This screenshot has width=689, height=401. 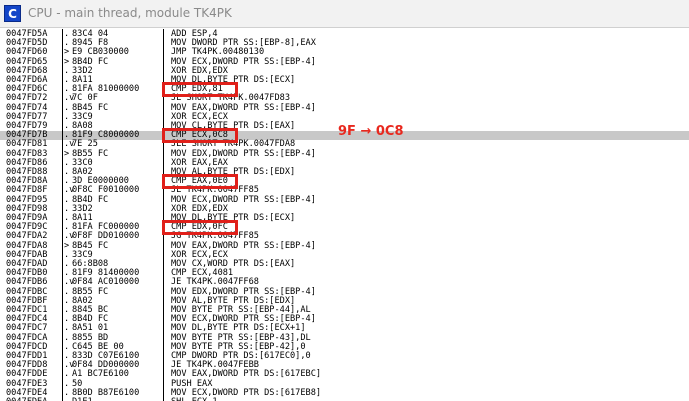 What do you see at coordinates (12, 13) in the screenshot?
I see `cpu-window-icon: C` at bounding box center [12, 13].